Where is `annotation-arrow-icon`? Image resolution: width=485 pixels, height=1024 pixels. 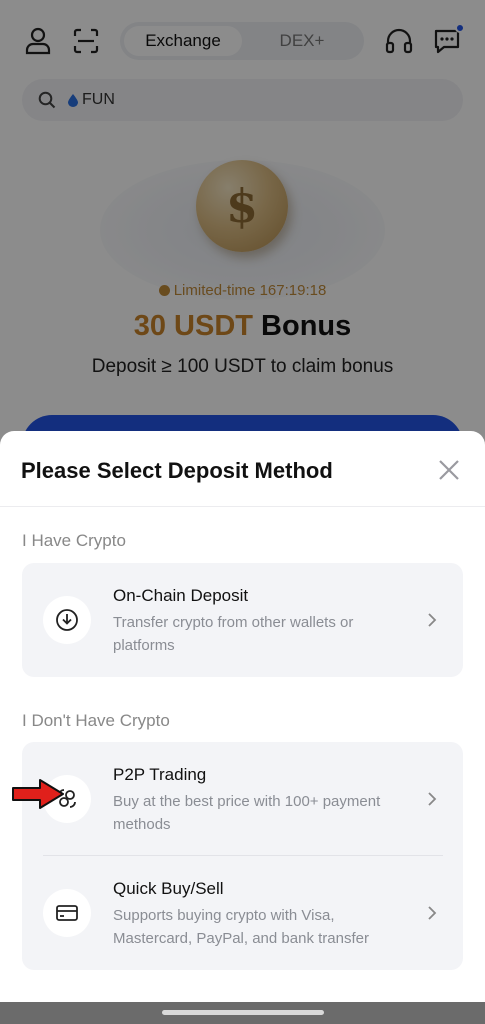
annotation-arrow-icon is located at coordinates (38, 794).